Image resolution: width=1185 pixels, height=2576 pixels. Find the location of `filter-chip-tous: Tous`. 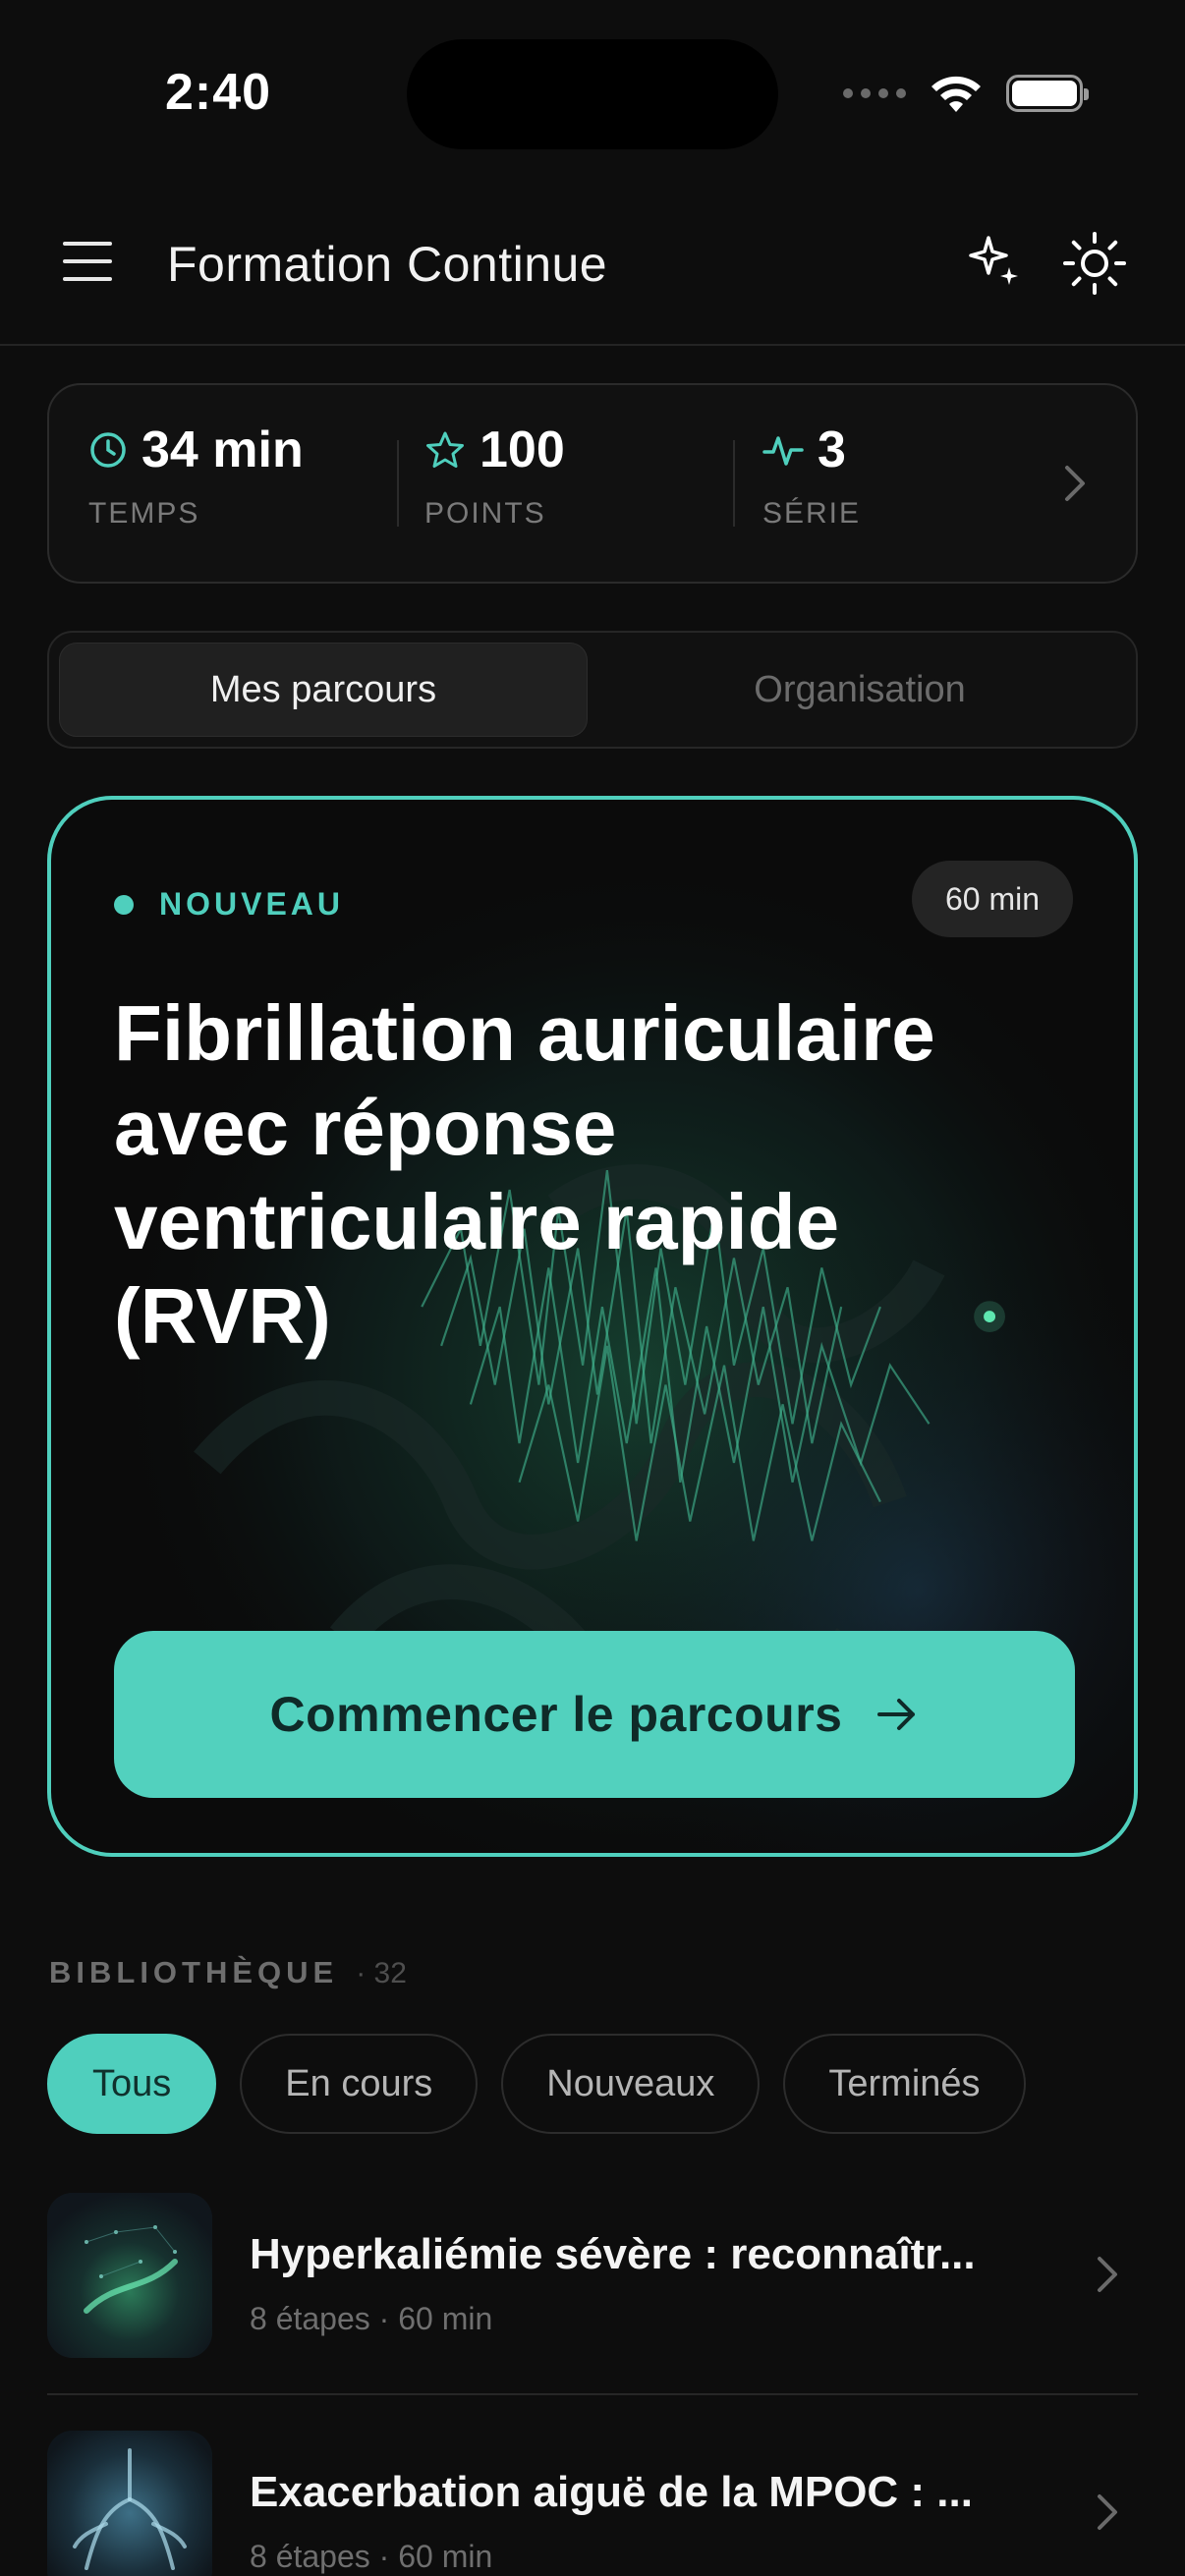

filter-chip-tous: Tous is located at coordinates (132, 2084).